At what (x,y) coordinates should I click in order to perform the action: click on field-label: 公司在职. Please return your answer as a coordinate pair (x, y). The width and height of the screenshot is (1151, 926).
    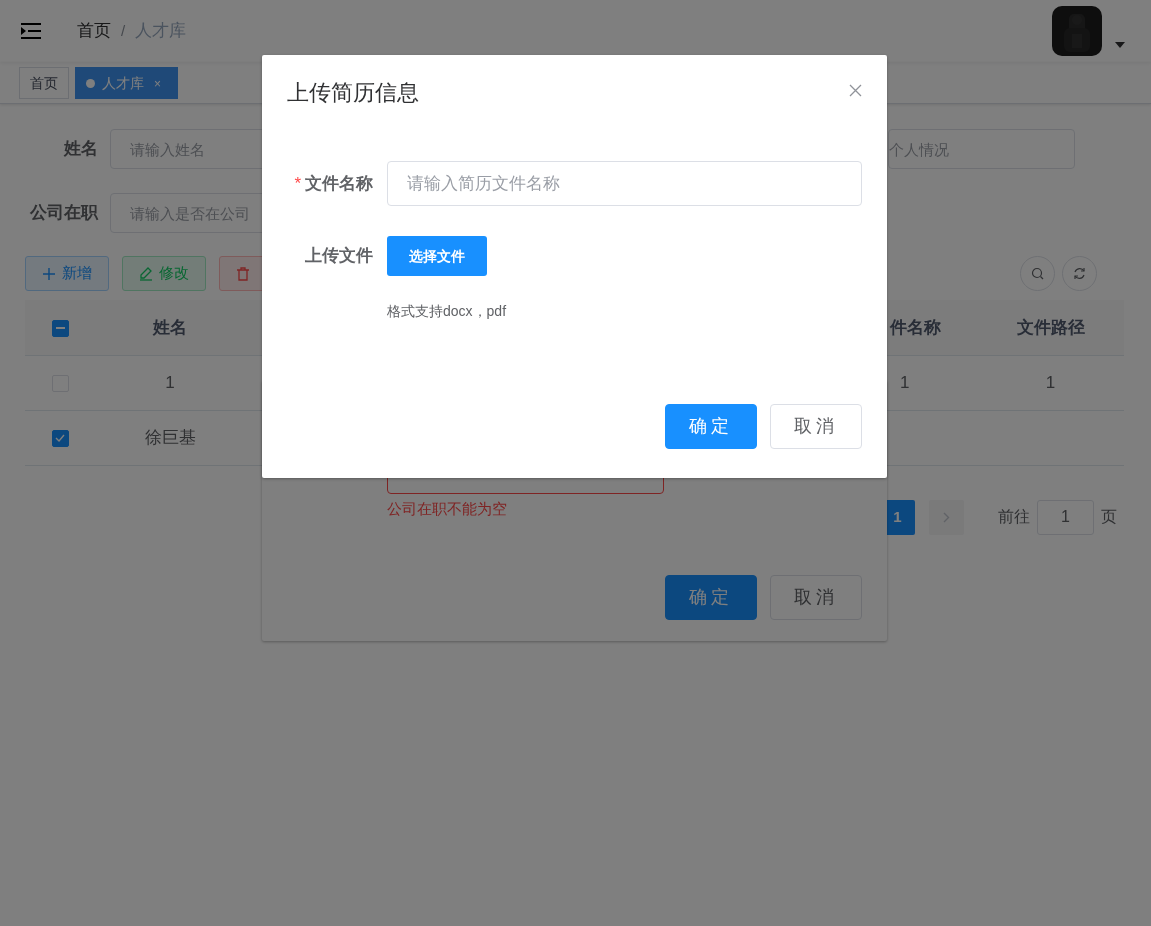
    Looking at the image, I should click on (64, 213).